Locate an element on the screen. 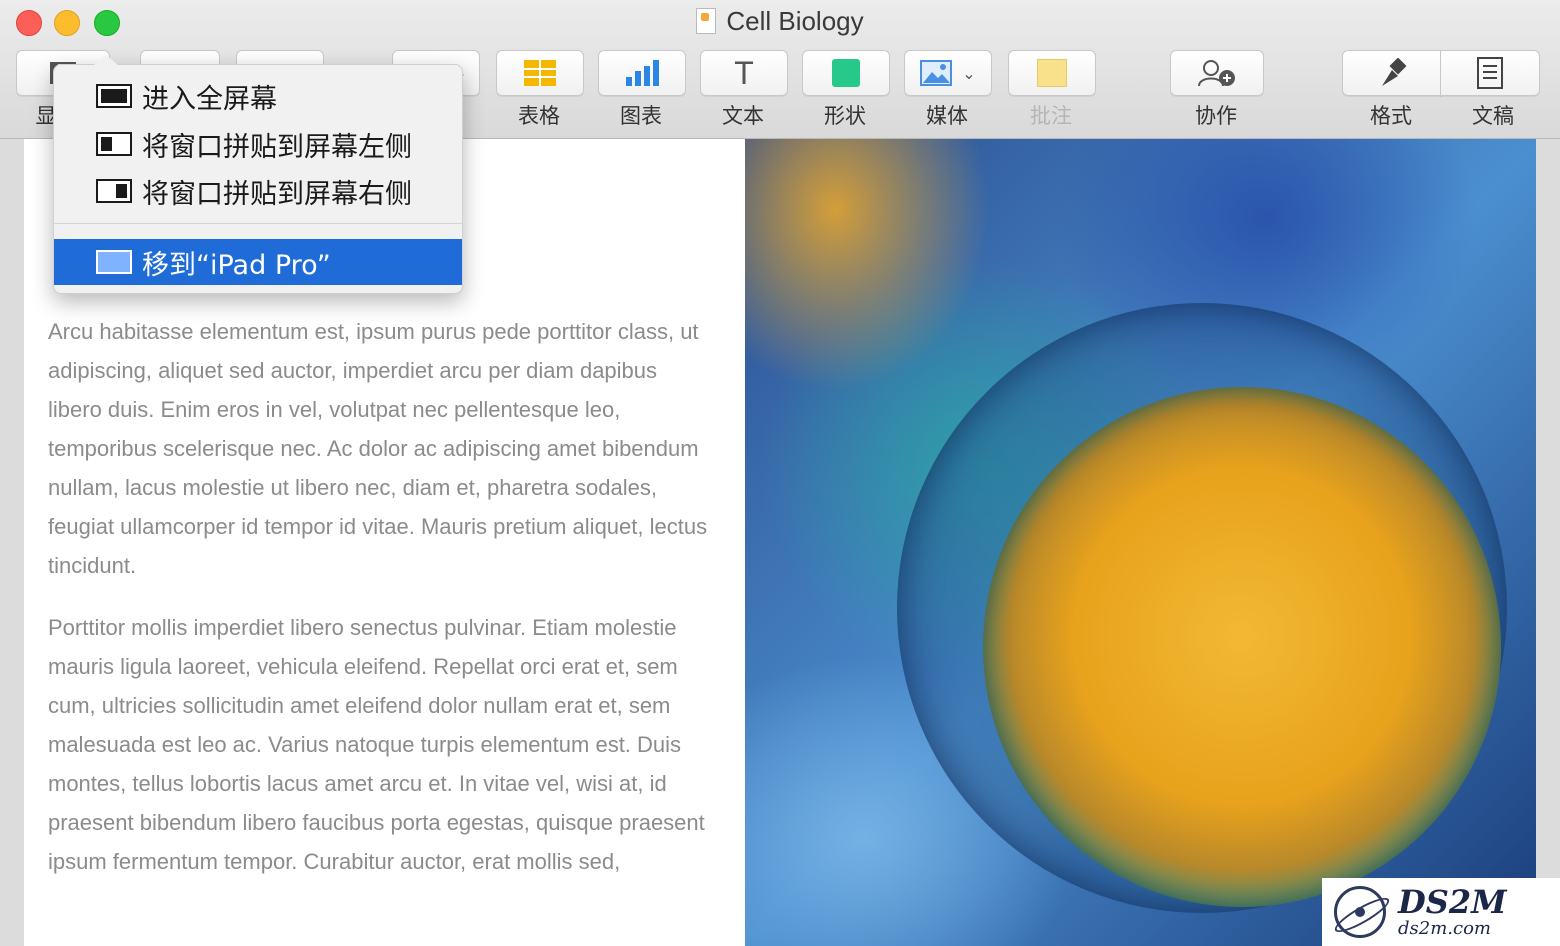 Image resolution: width=1560 pixels, height=946 pixels. menu-item-label: 将窗口拼贴到屏幕右侧 is located at coordinates (277, 194).